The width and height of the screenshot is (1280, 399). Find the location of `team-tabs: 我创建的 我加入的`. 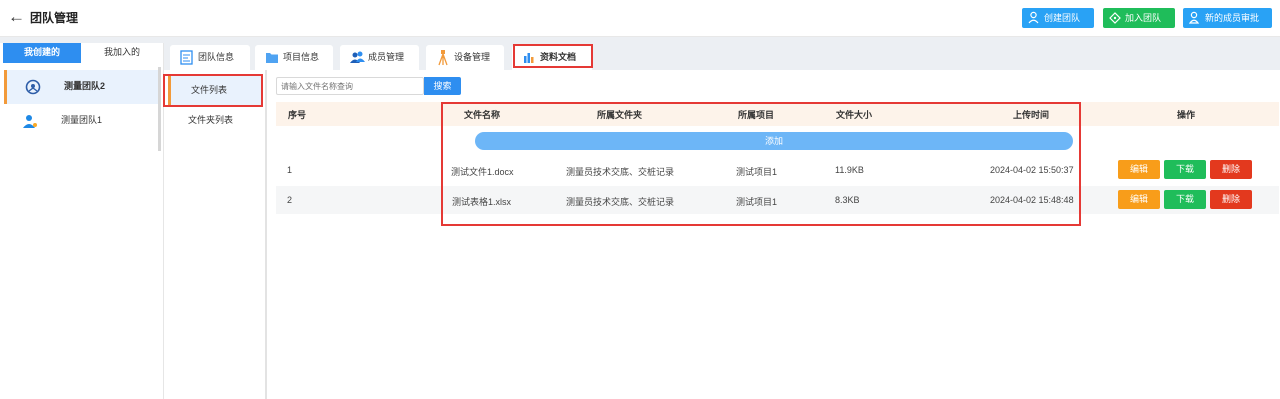

team-tabs: 我创建的 我加入的 is located at coordinates (81, 53).